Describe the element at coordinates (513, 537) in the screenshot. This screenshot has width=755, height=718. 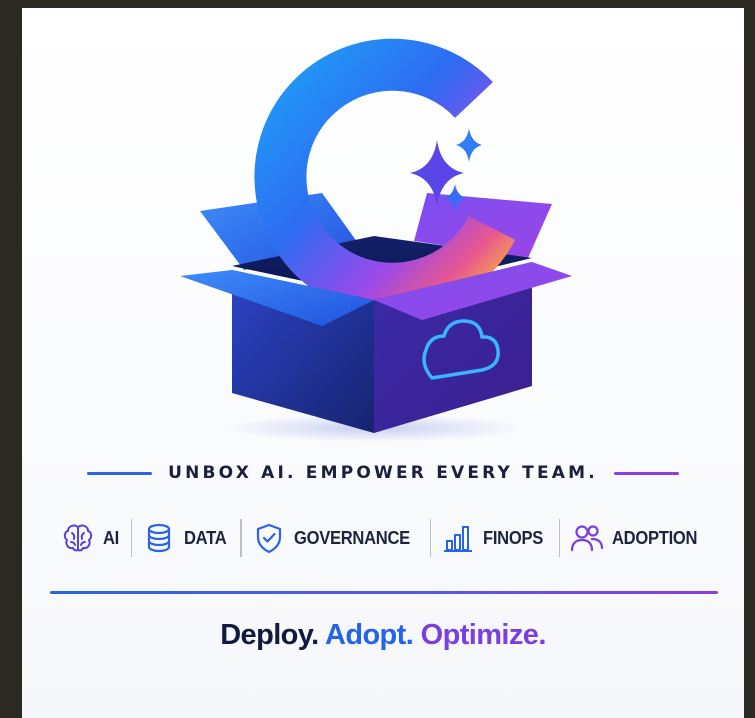
I see `feature-label: FINOPS` at that location.